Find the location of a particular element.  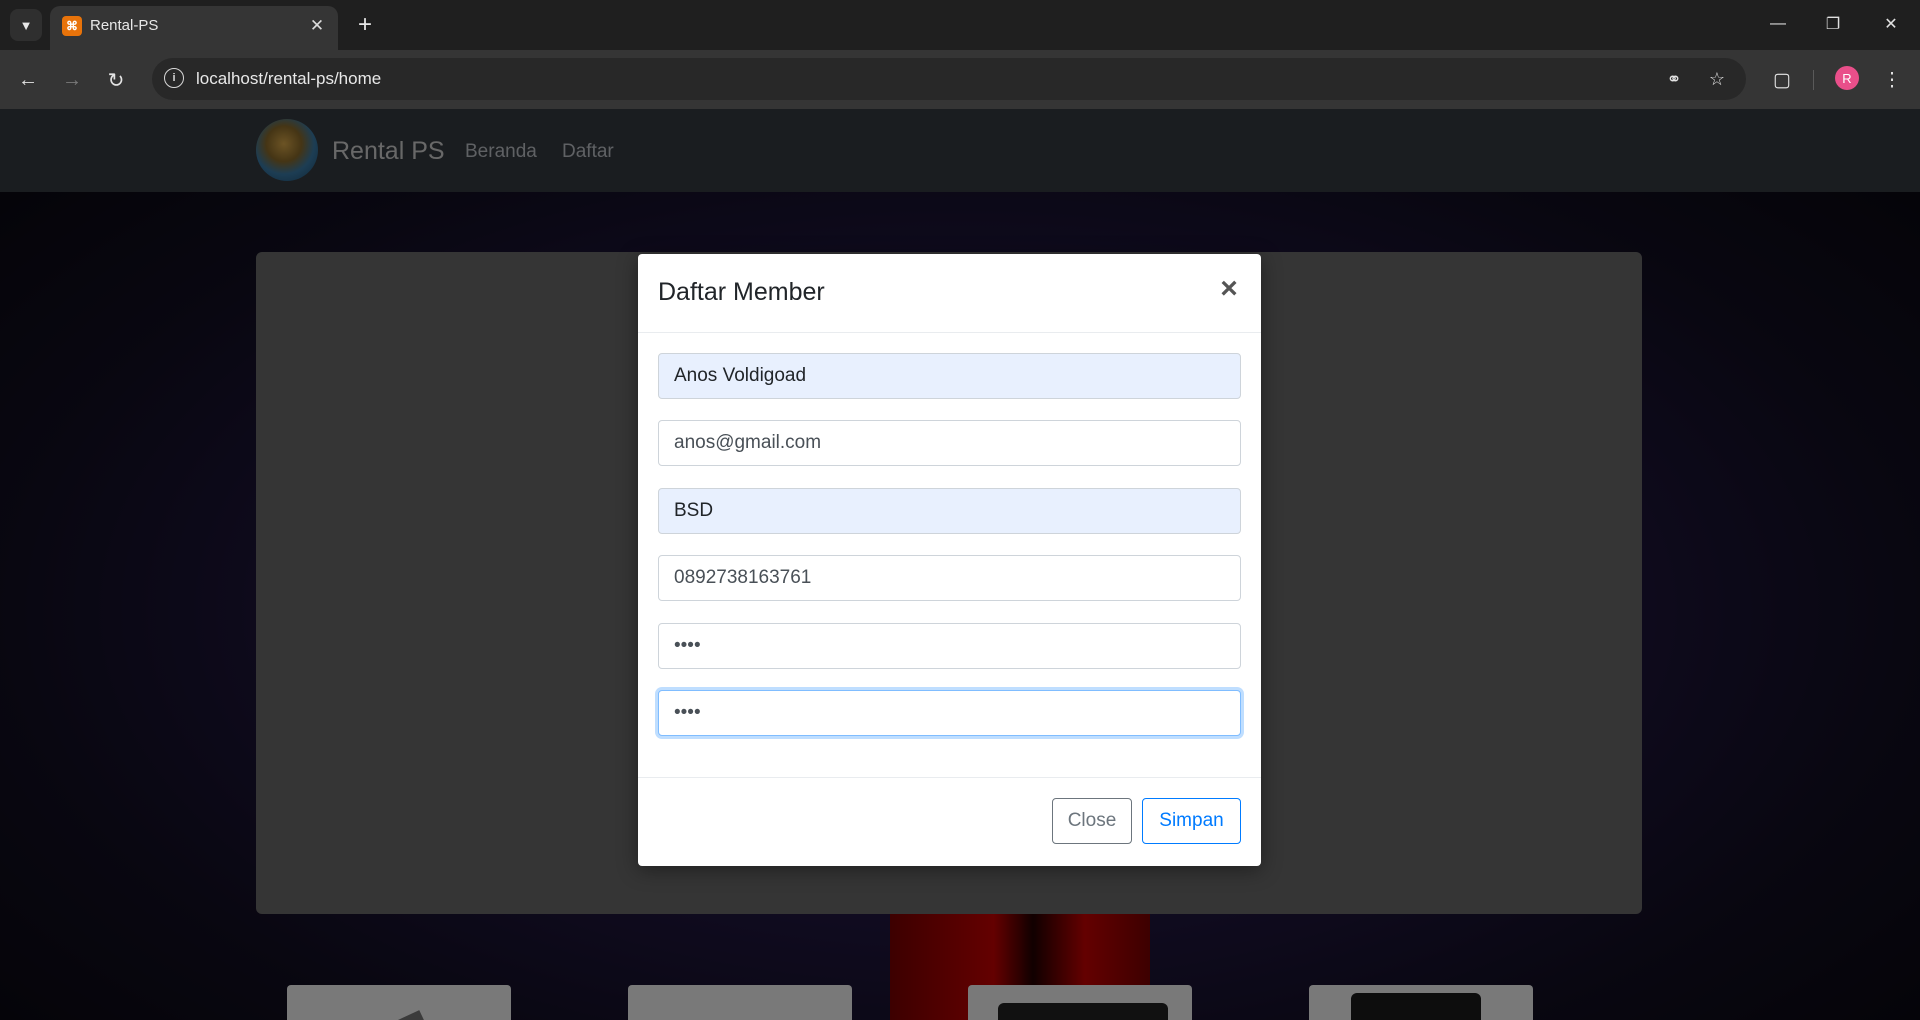

name-field: Anos Voldigoad is located at coordinates (949, 376).